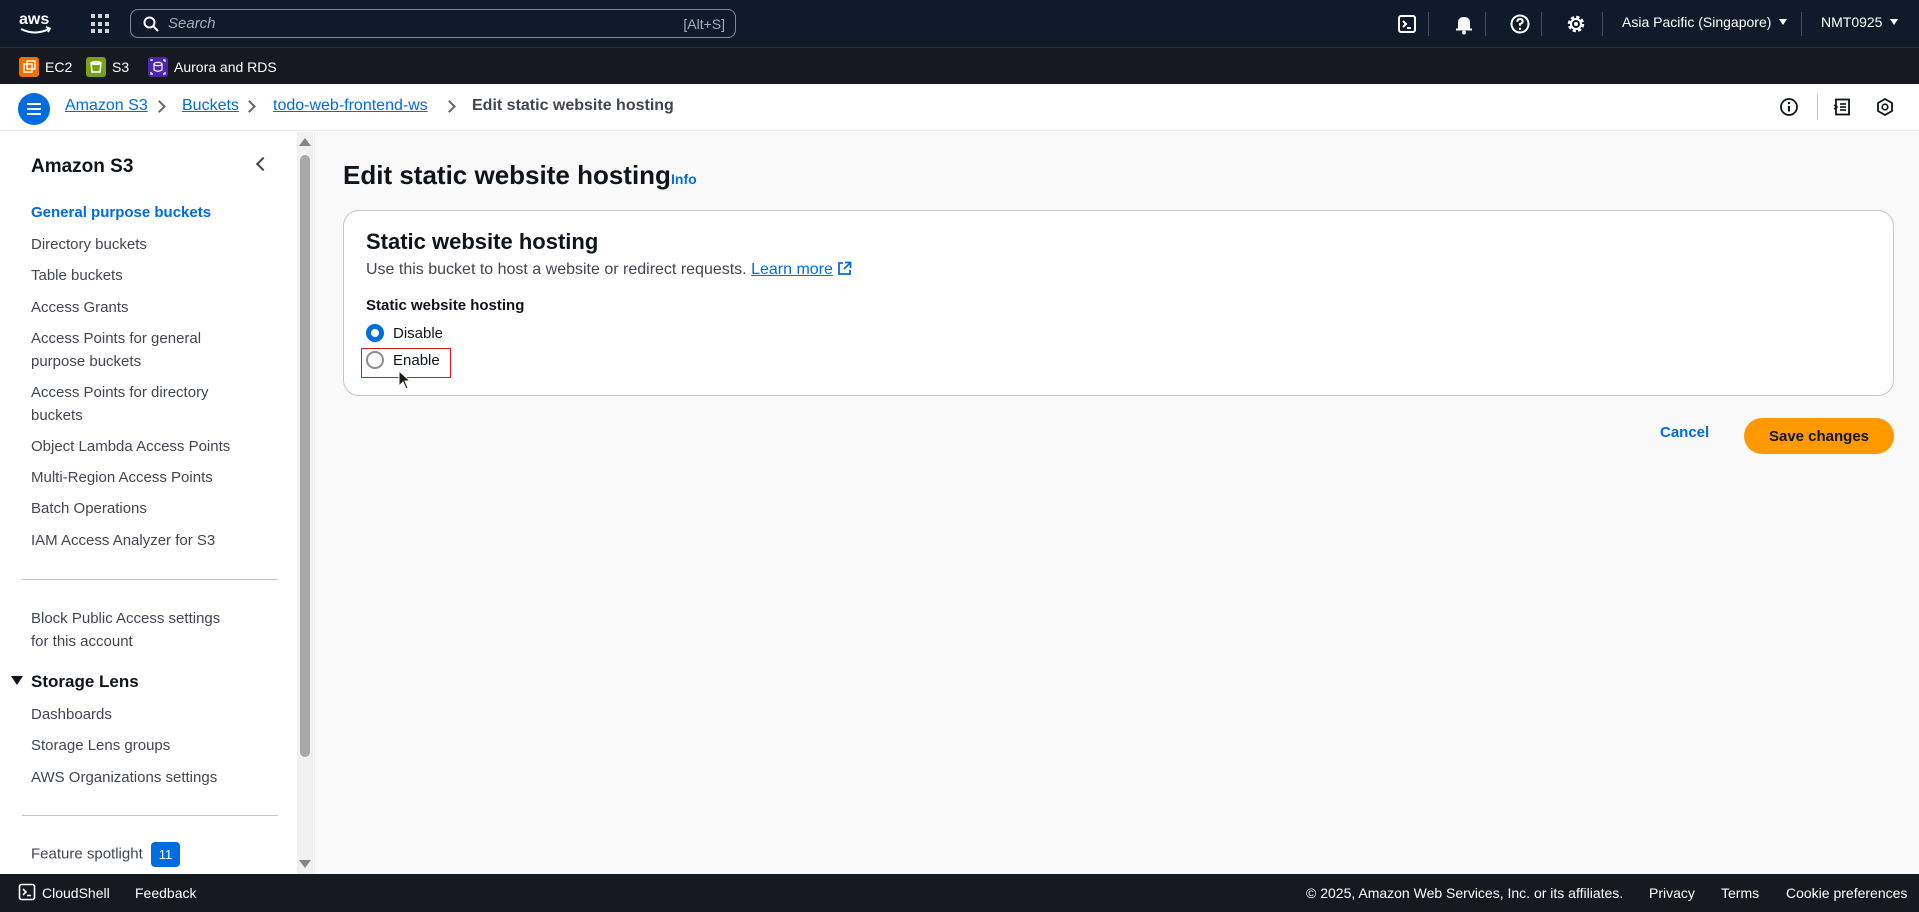  I want to click on utility-divider, so click(1817, 107).